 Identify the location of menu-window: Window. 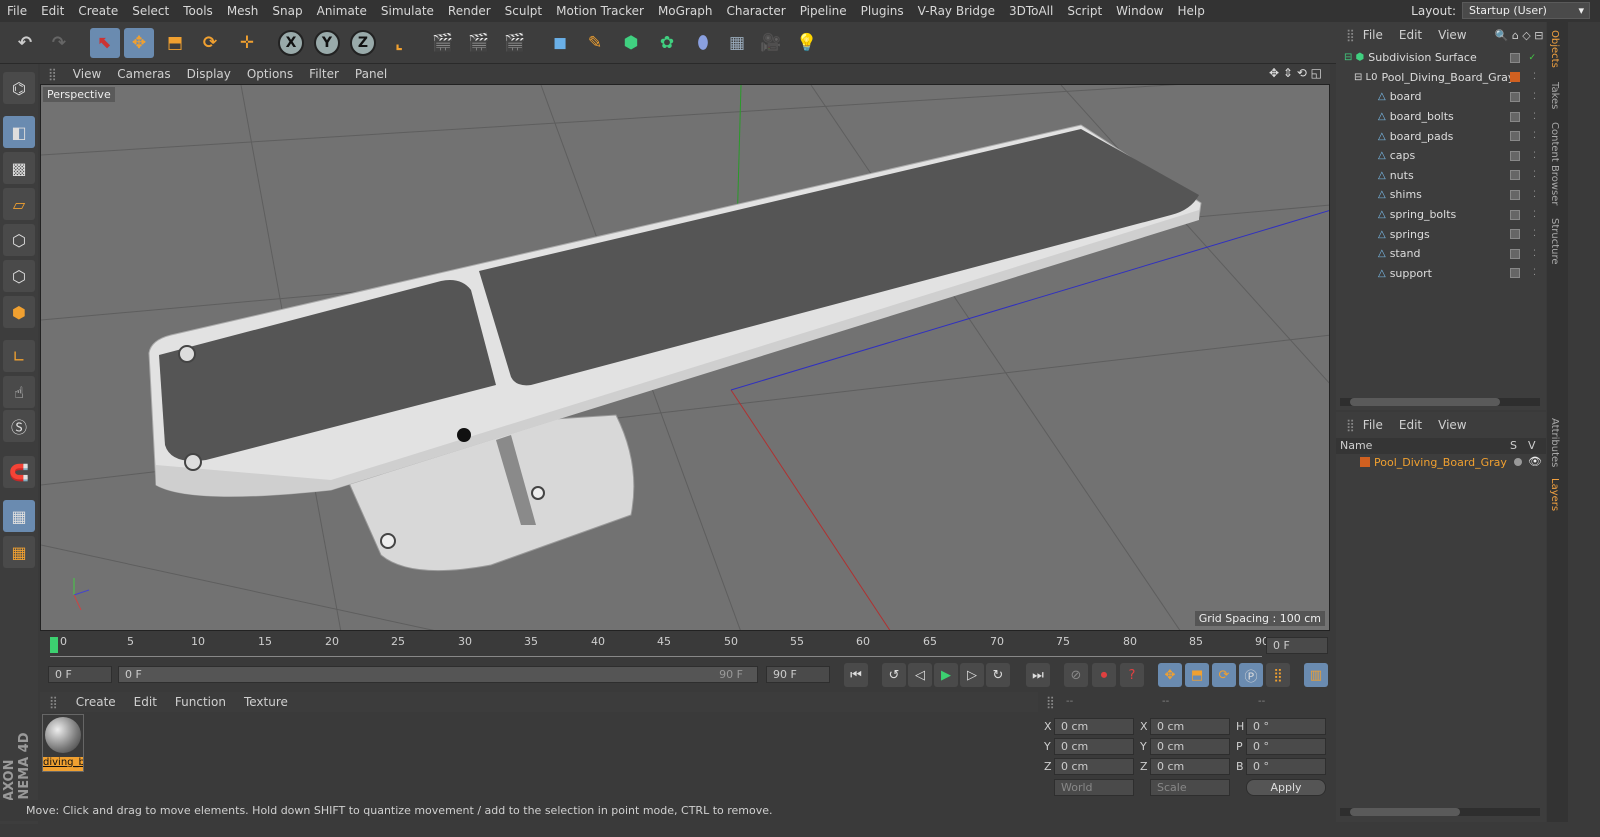
(1139, 11).